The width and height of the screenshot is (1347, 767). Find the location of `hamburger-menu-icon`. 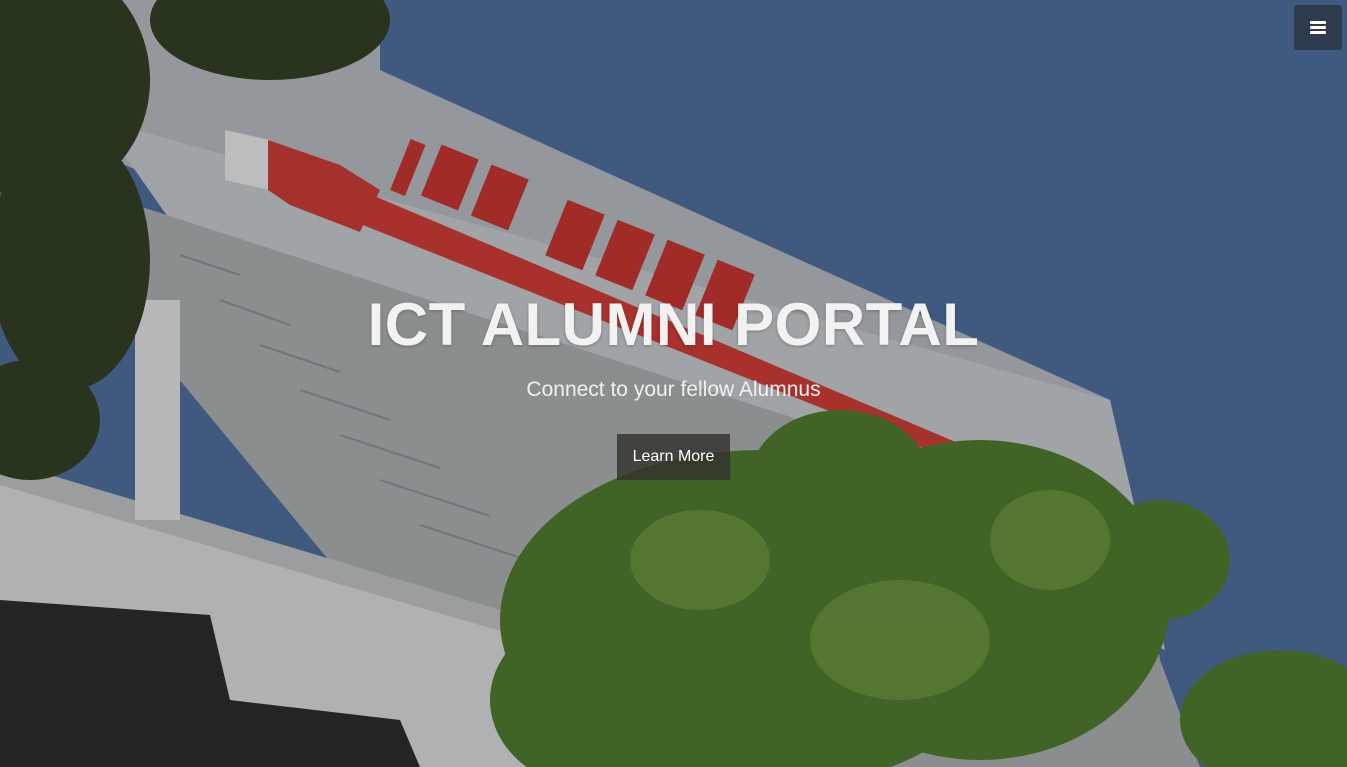

hamburger-menu-icon is located at coordinates (1318, 27).